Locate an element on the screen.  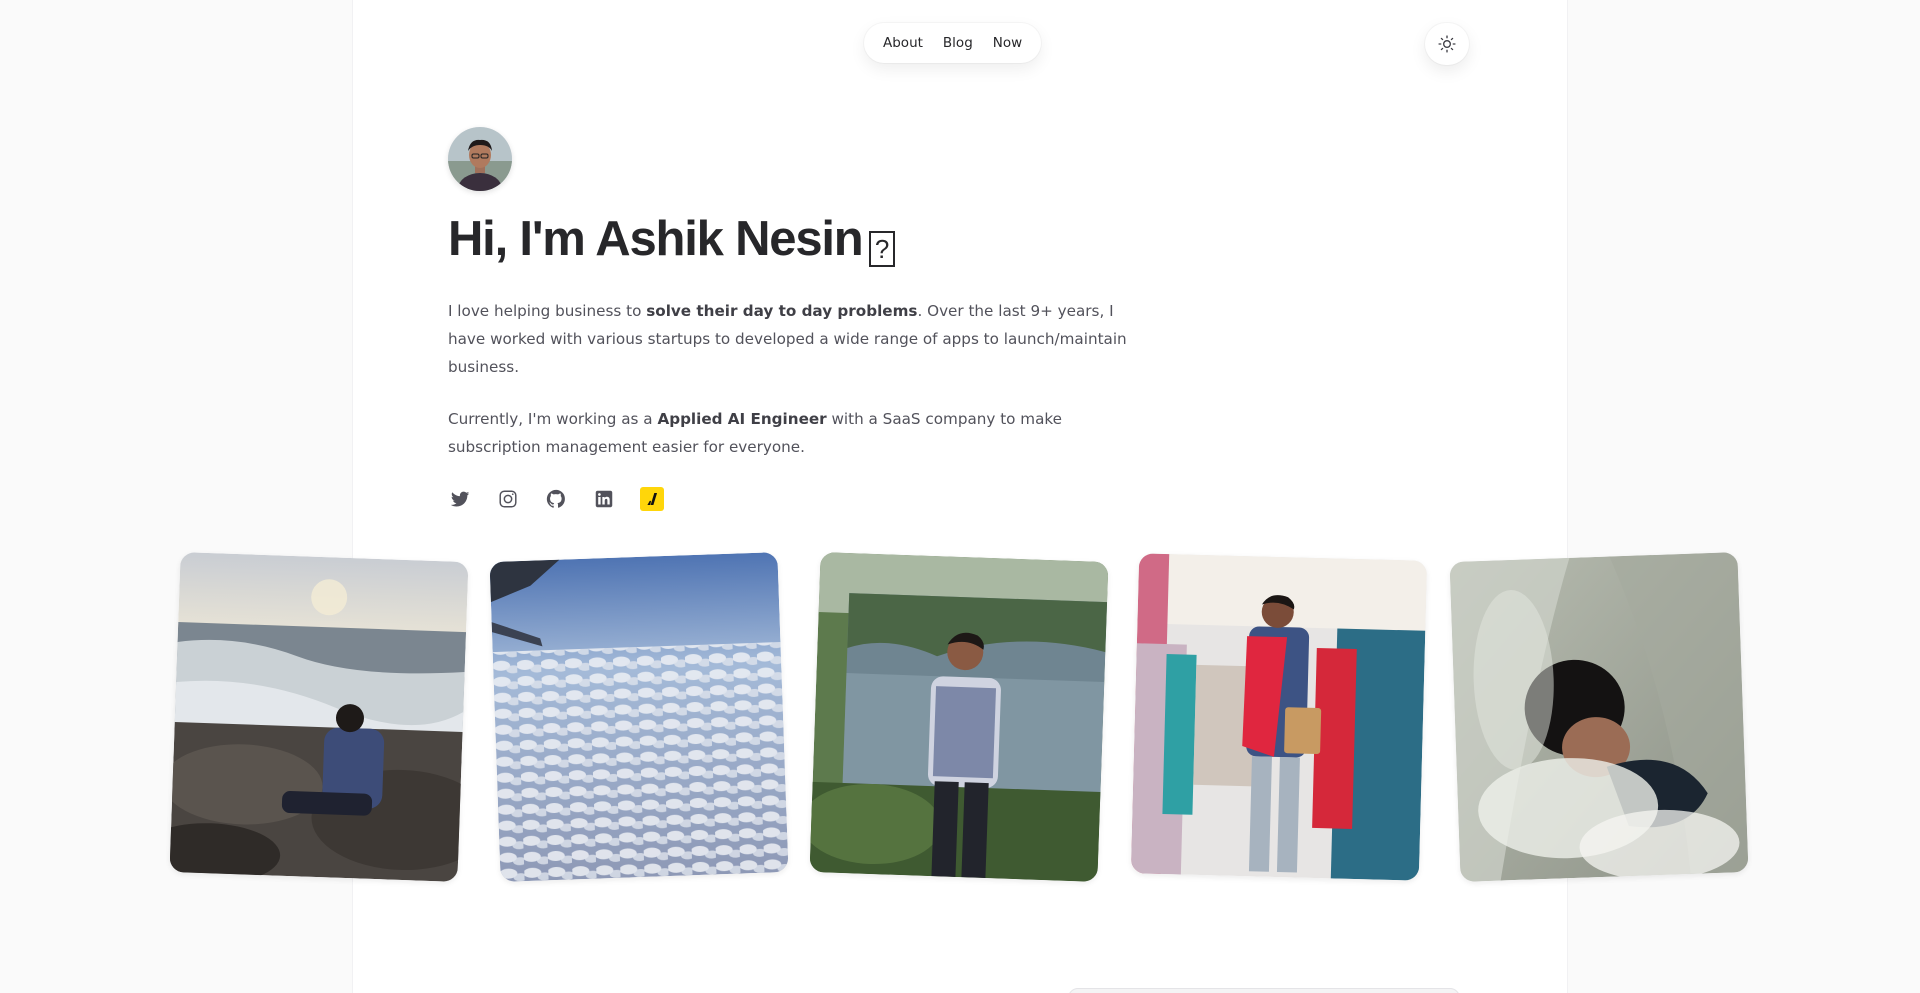
bio-1-text: I love helping business to is located at coordinates (547, 311).